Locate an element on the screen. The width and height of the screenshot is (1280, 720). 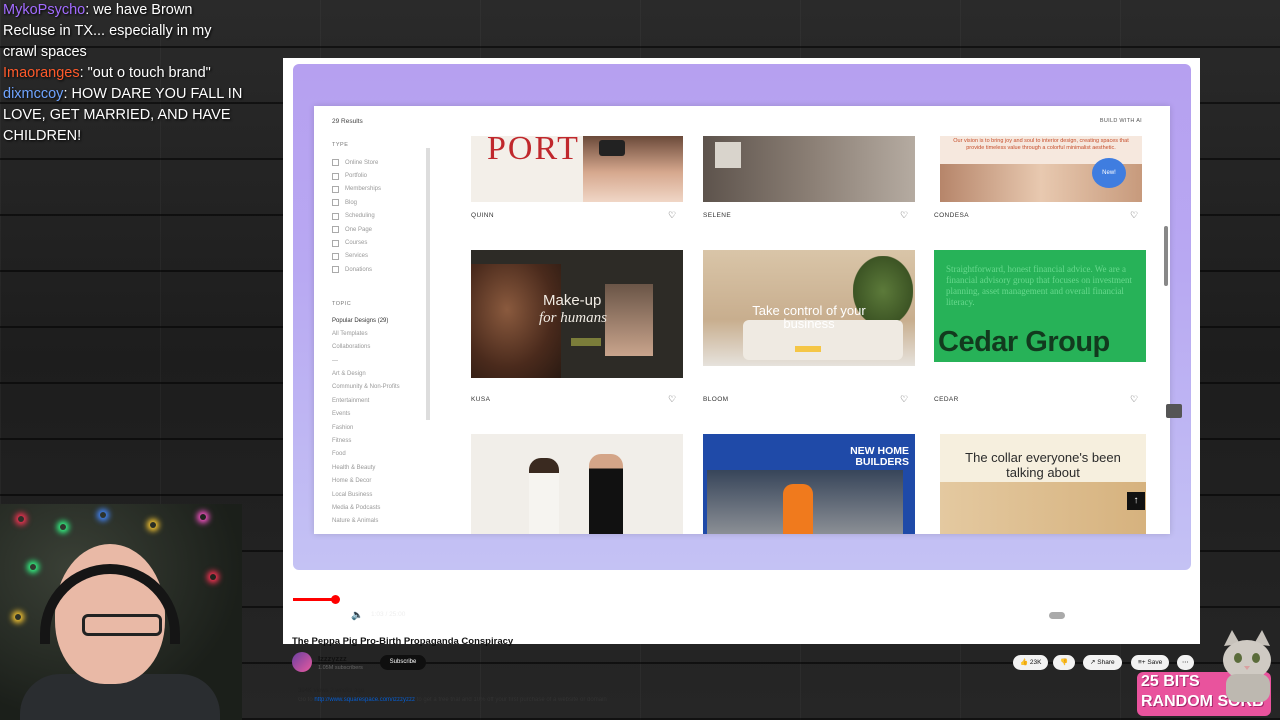
filter-services: Services is located at coordinates (382, 256).